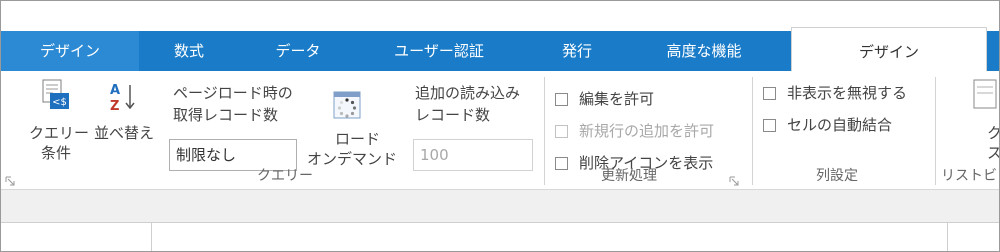 This screenshot has width=1000, height=252. Describe the element at coordinates (985, 121) in the screenshot. I see `list-view-button: ク ス` at that location.